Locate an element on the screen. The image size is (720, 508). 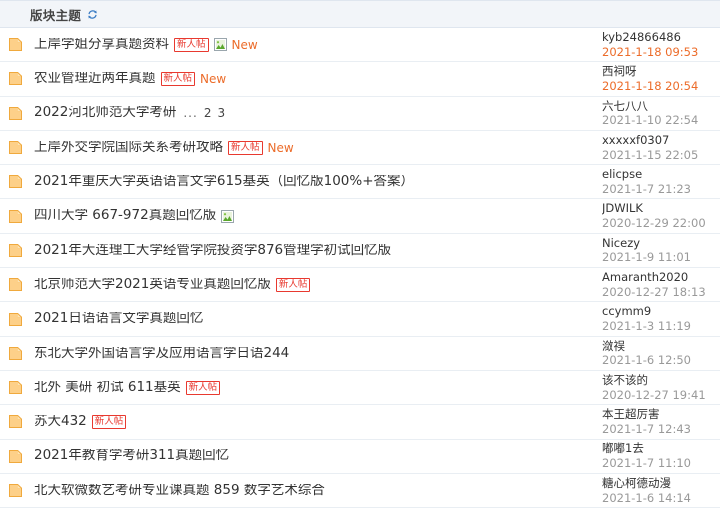
thread-title-link: 上岸学姐分享真题资料 is located at coordinates (101, 45).